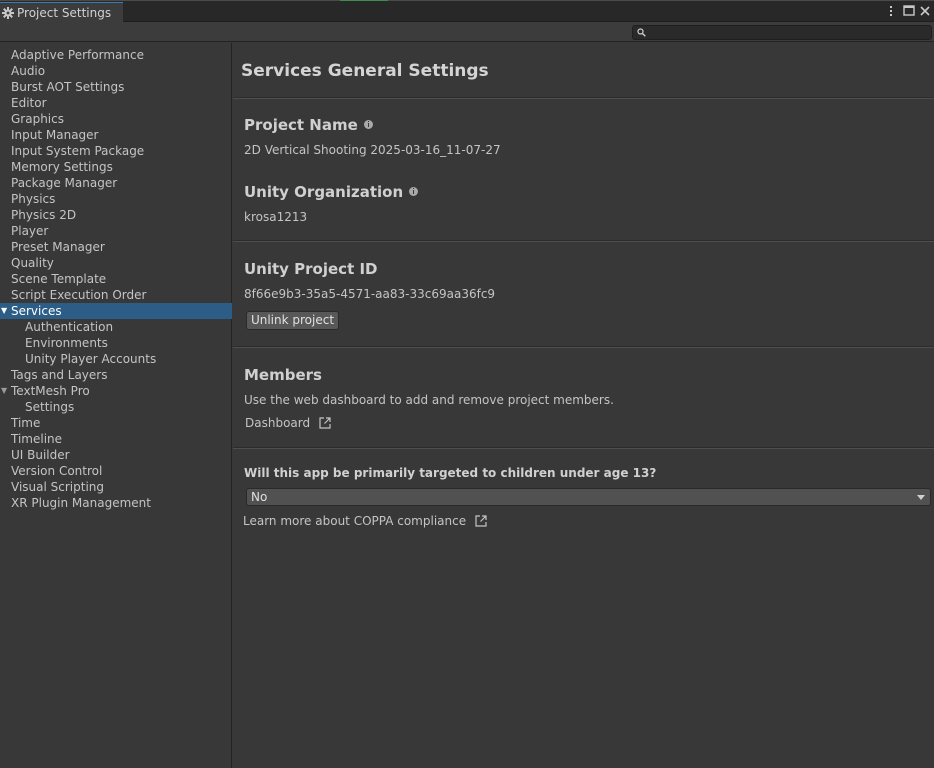  Describe the element at coordinates (58, 247) in the screenshot. I see `sidebar-item-label: Preset Manager` at that location.